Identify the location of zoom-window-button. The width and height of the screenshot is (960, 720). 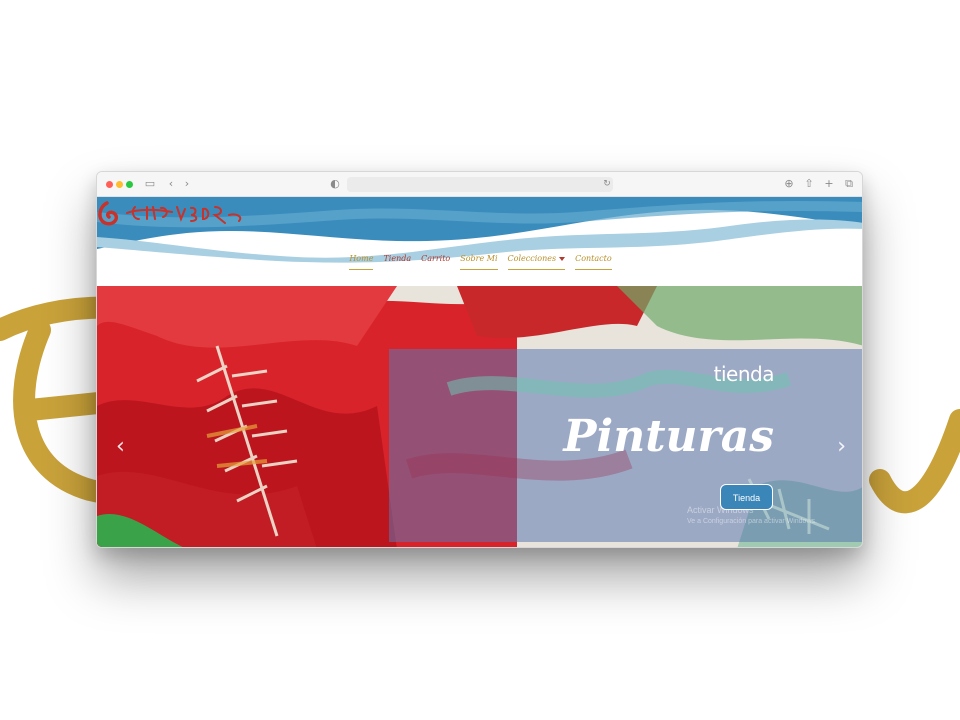
(129, 184).